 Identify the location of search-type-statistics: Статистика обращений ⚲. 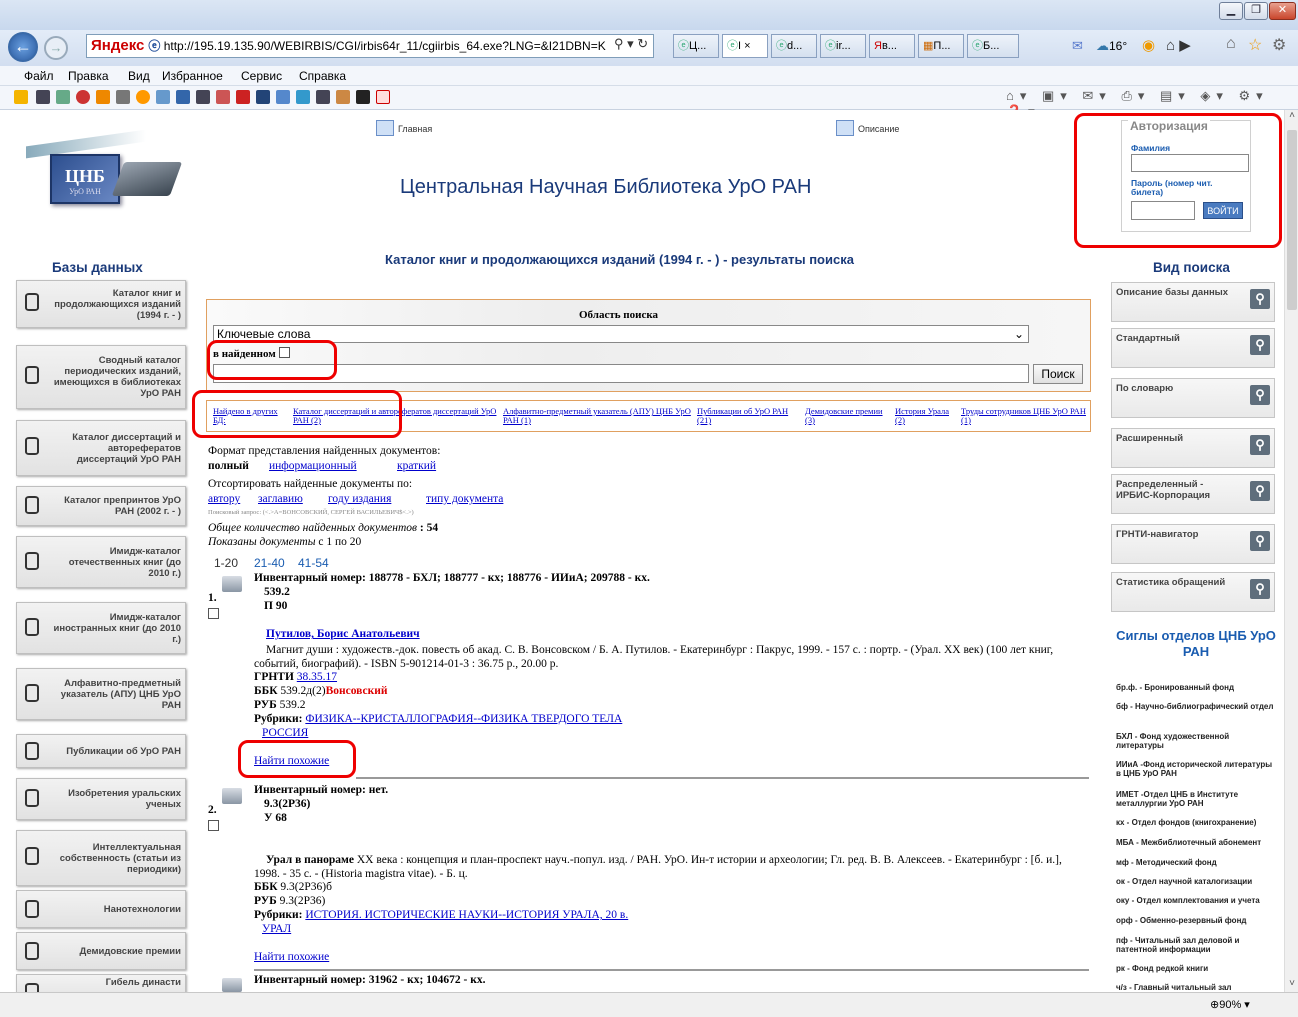
(1193, 592).